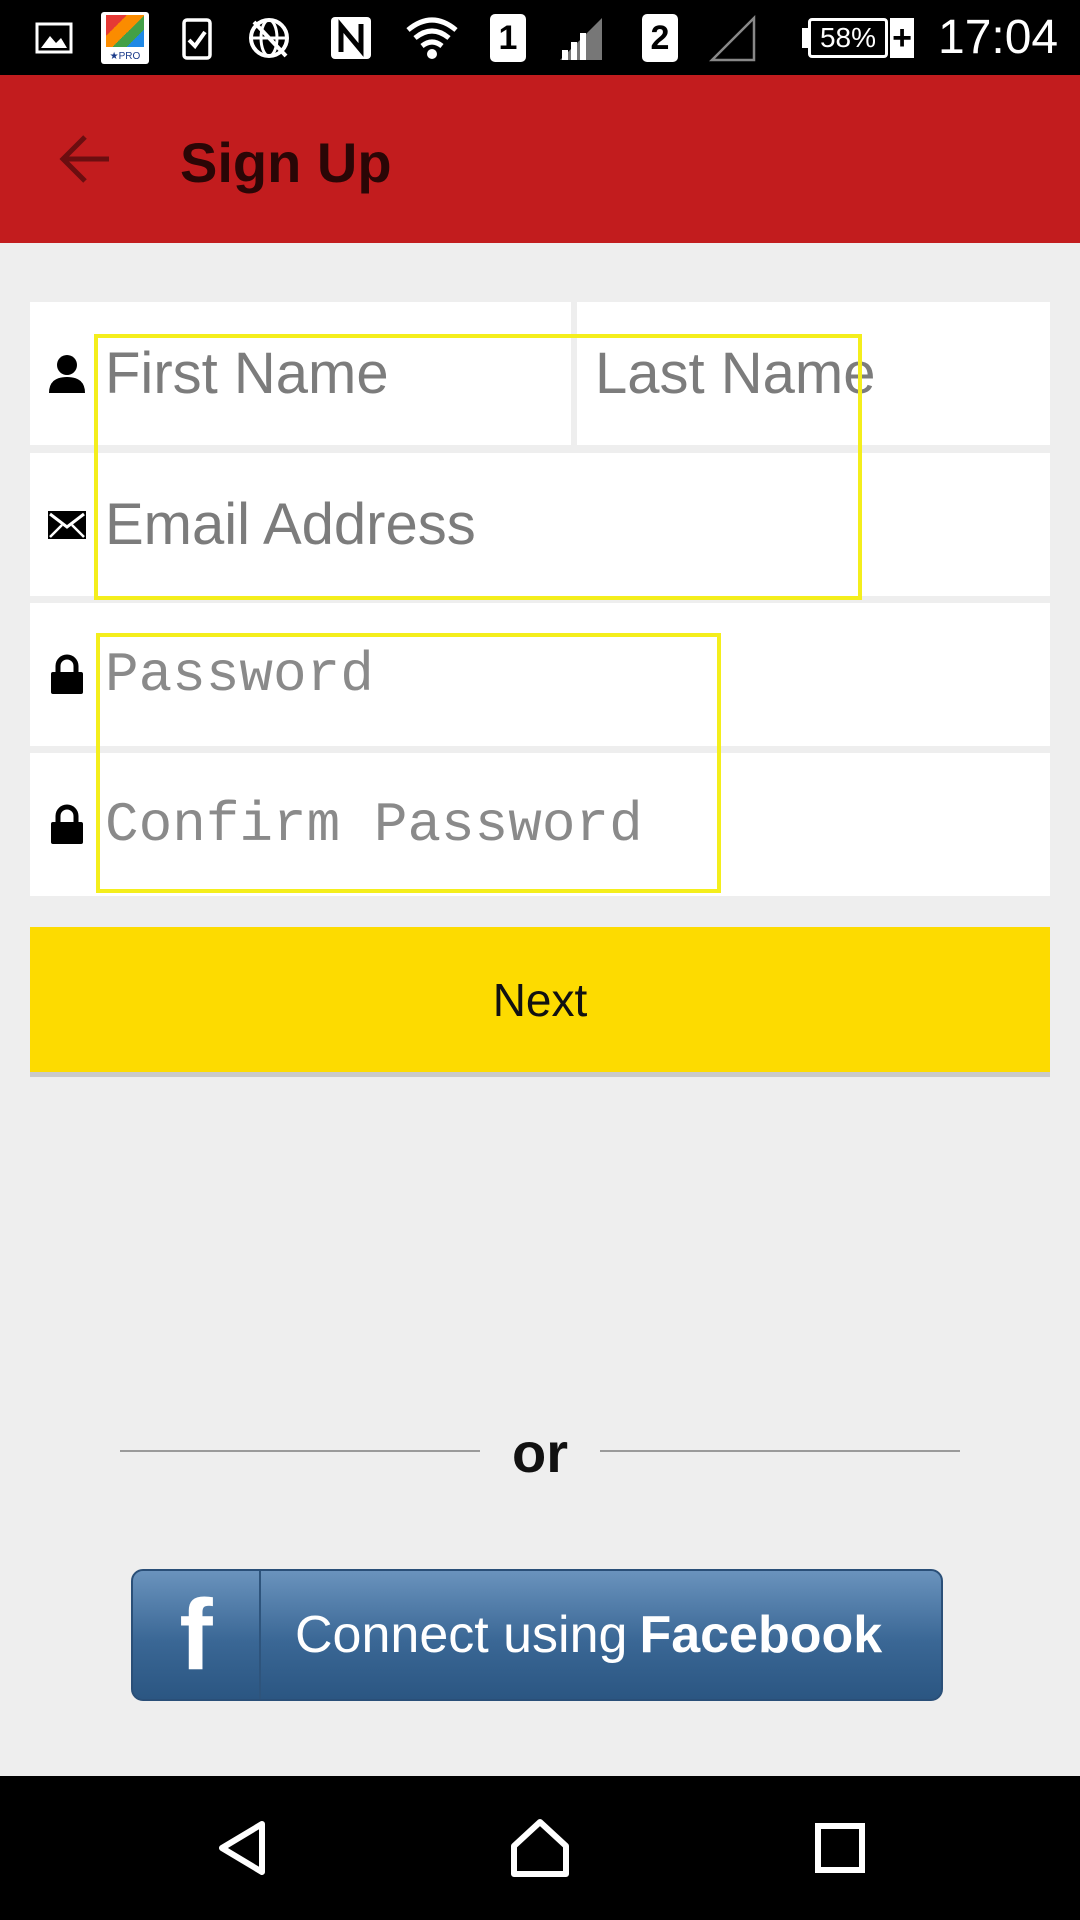 Image resolution: width=1080 pixels, height=1920 pixels. Describe the element at coordinates (239, 675) in the screenshot. I see `password-input: Password` at that location.